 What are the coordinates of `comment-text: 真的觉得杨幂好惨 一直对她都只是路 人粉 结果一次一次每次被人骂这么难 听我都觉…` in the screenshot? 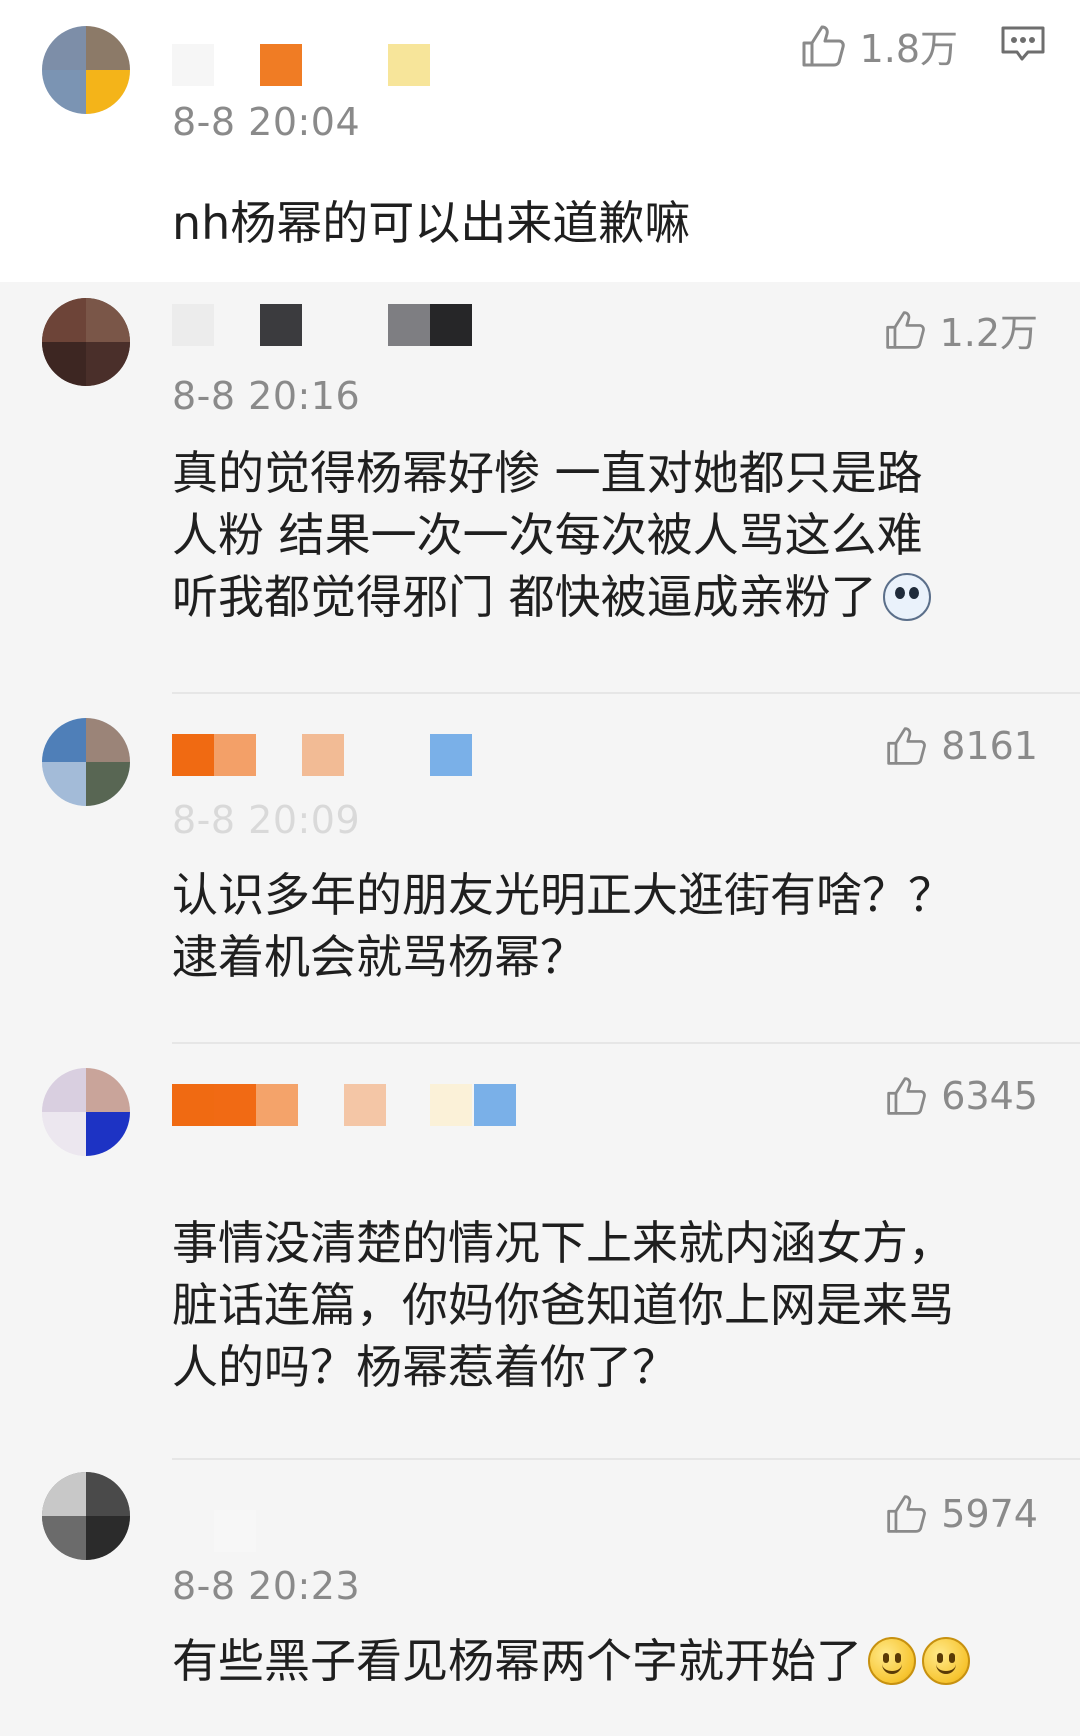 It's located at (612, 535).